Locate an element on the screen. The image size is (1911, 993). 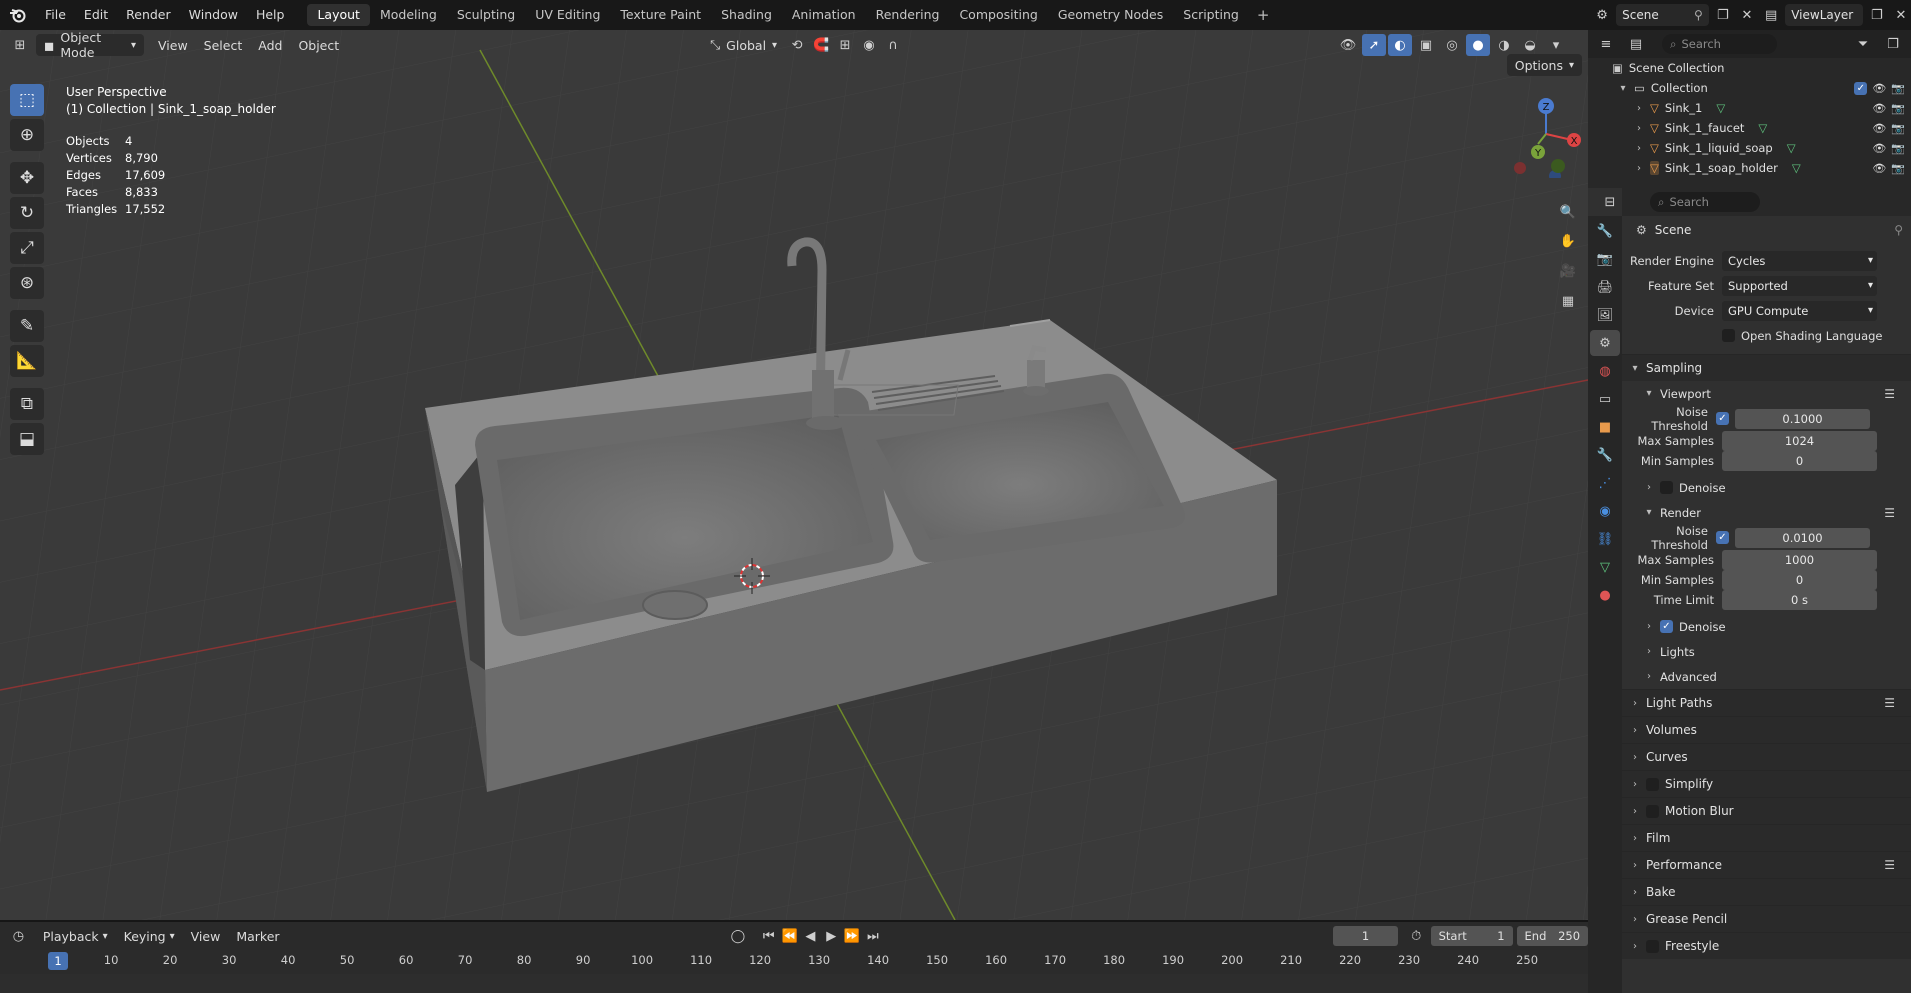
stopwatch-icon: ⏱ is located at coordinates (1416, 936).